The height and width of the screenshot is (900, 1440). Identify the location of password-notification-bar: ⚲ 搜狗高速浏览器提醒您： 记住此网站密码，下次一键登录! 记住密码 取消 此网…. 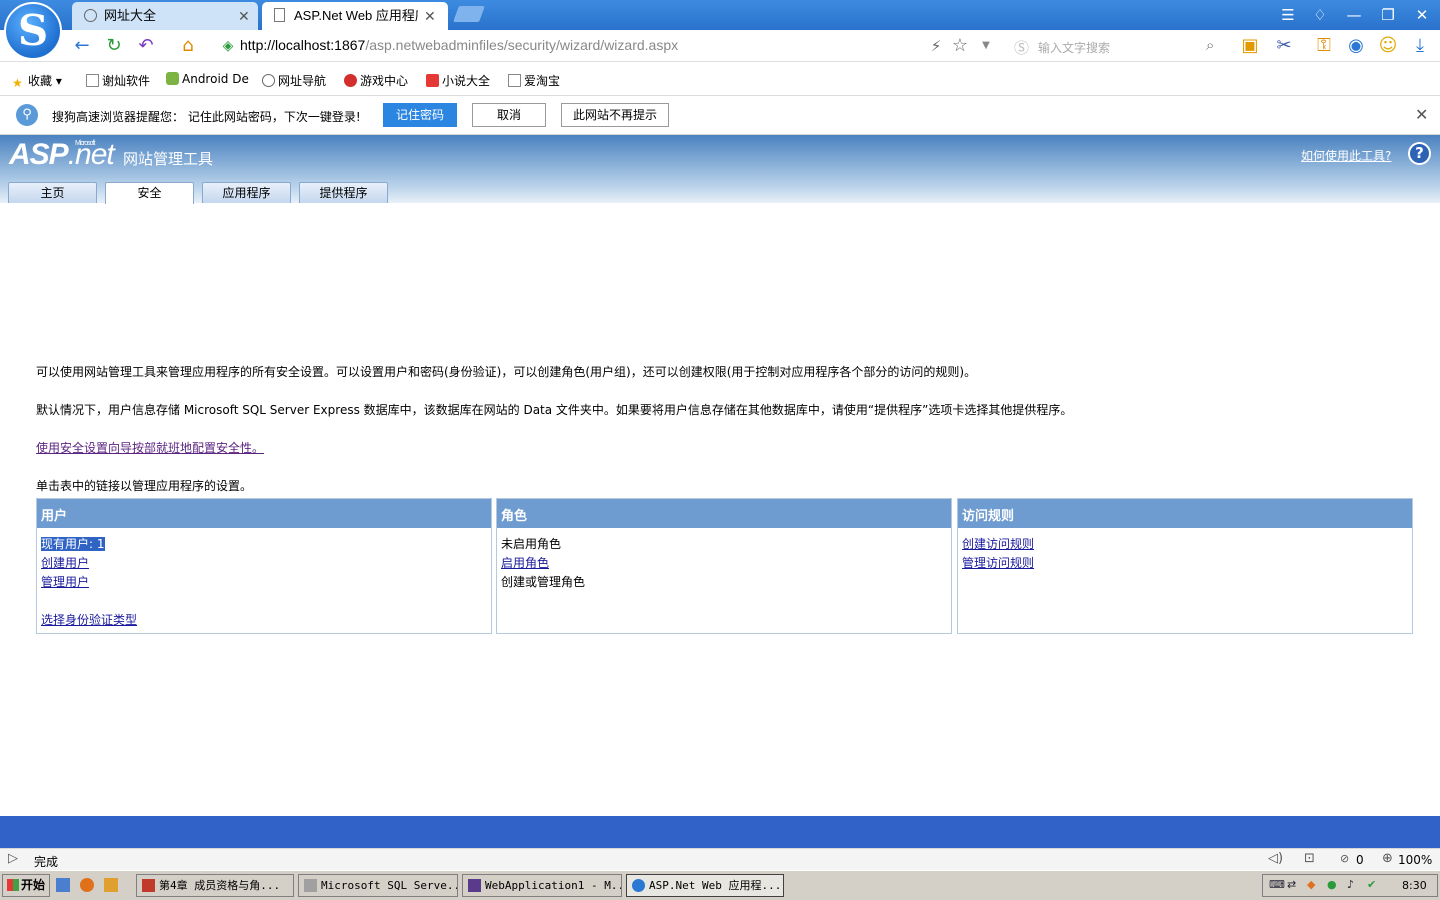
(720, 115).